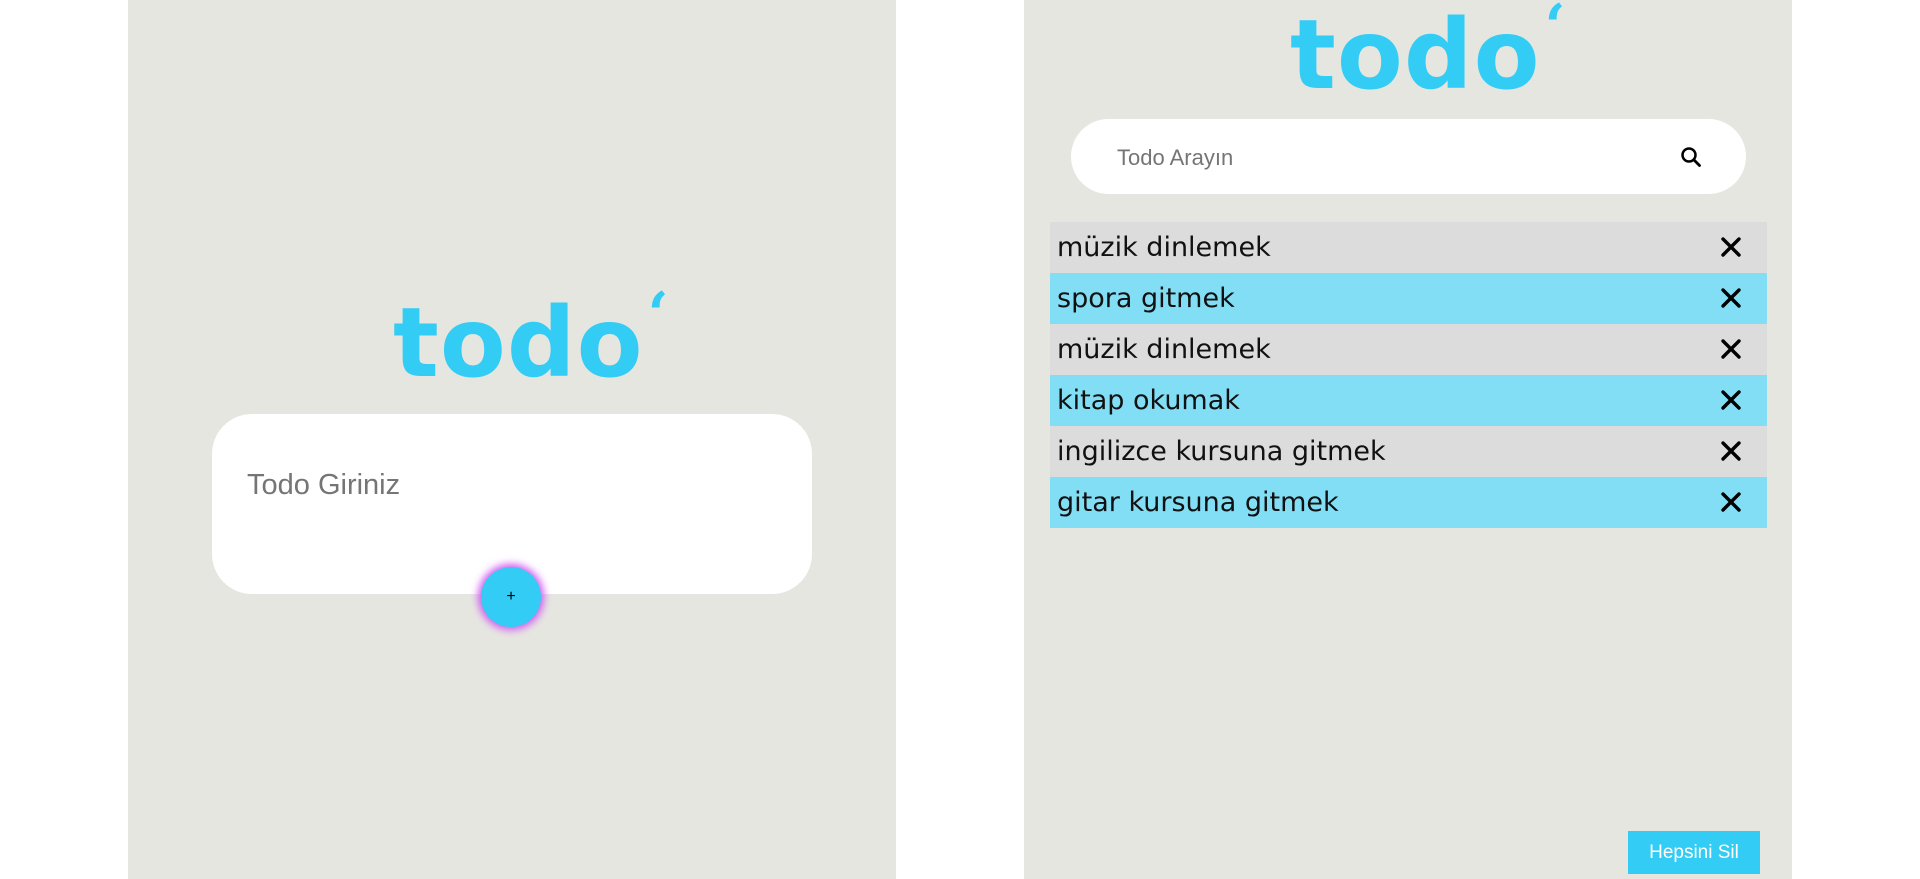  What do you see at coordinates (1198, 502) in the screenshot?
I see `todo-text: gitar kursuna gitmek` at bounding box center [1198, 502].